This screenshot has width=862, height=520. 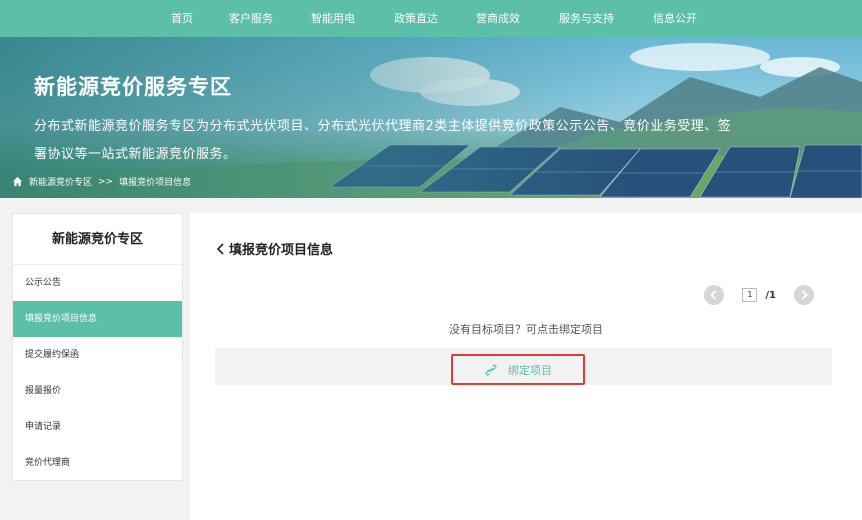 What do you see at coordinates (416, 18) in the screenshot?
I see `nav-item-policy: 政策直达` at bounding box center [416, 18].